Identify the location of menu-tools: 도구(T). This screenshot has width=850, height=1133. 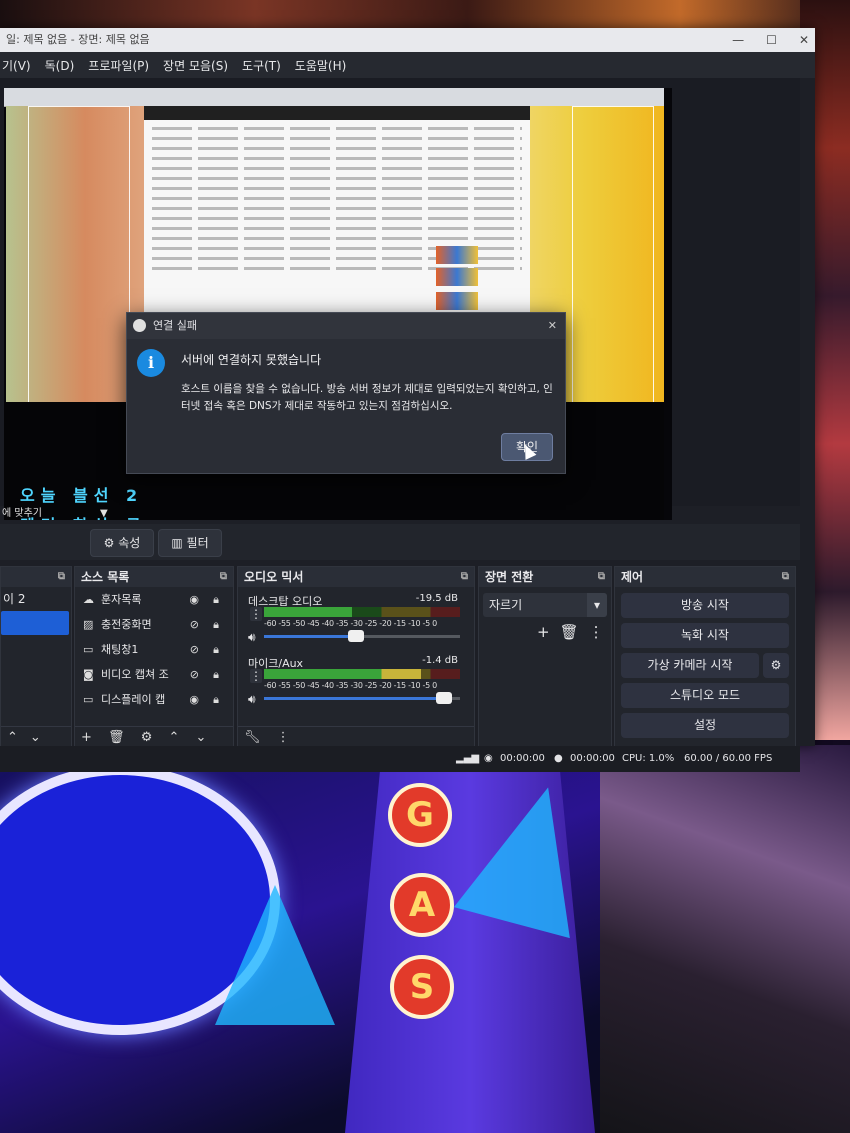
(261, 65).